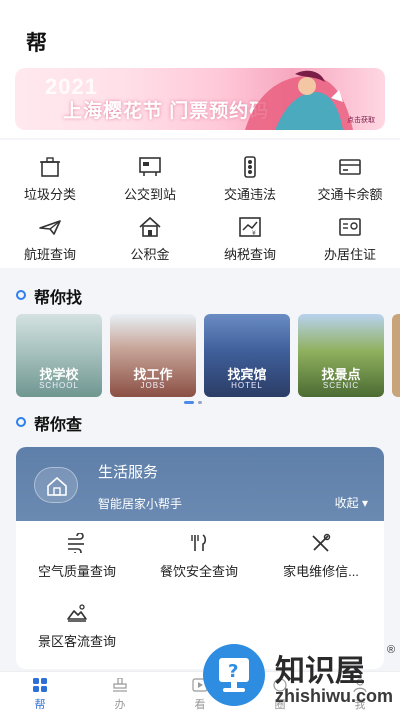  I want to click on tab-help: 帮, so click(40, 693).